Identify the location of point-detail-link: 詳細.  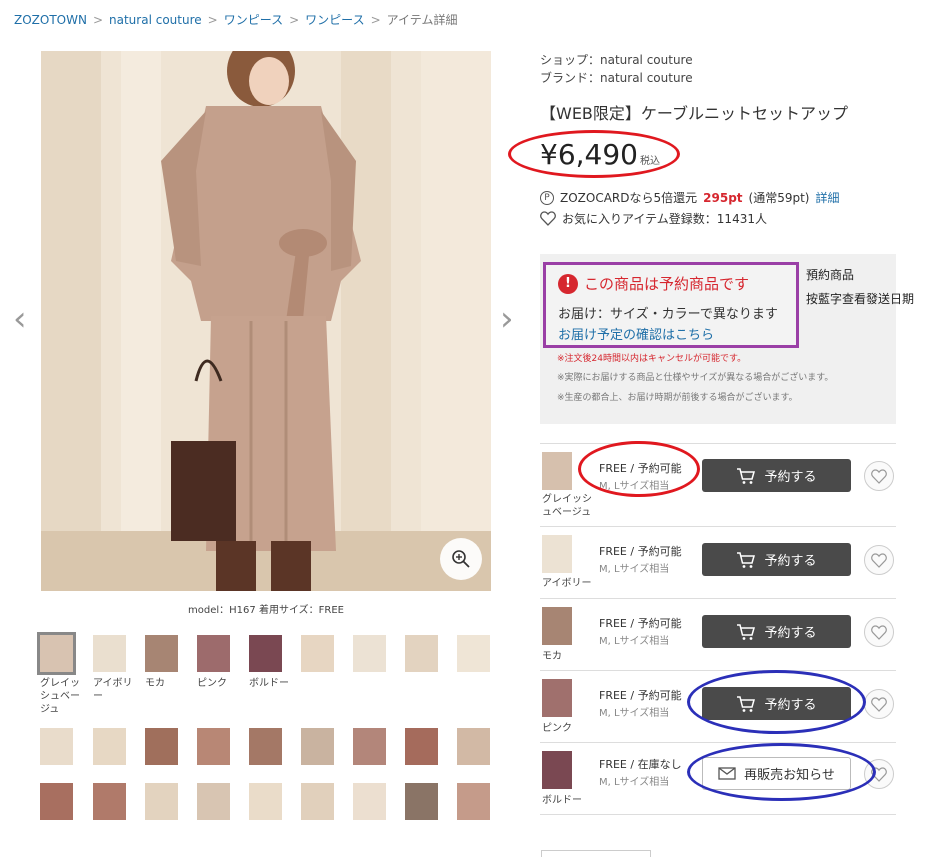
(827, 197).